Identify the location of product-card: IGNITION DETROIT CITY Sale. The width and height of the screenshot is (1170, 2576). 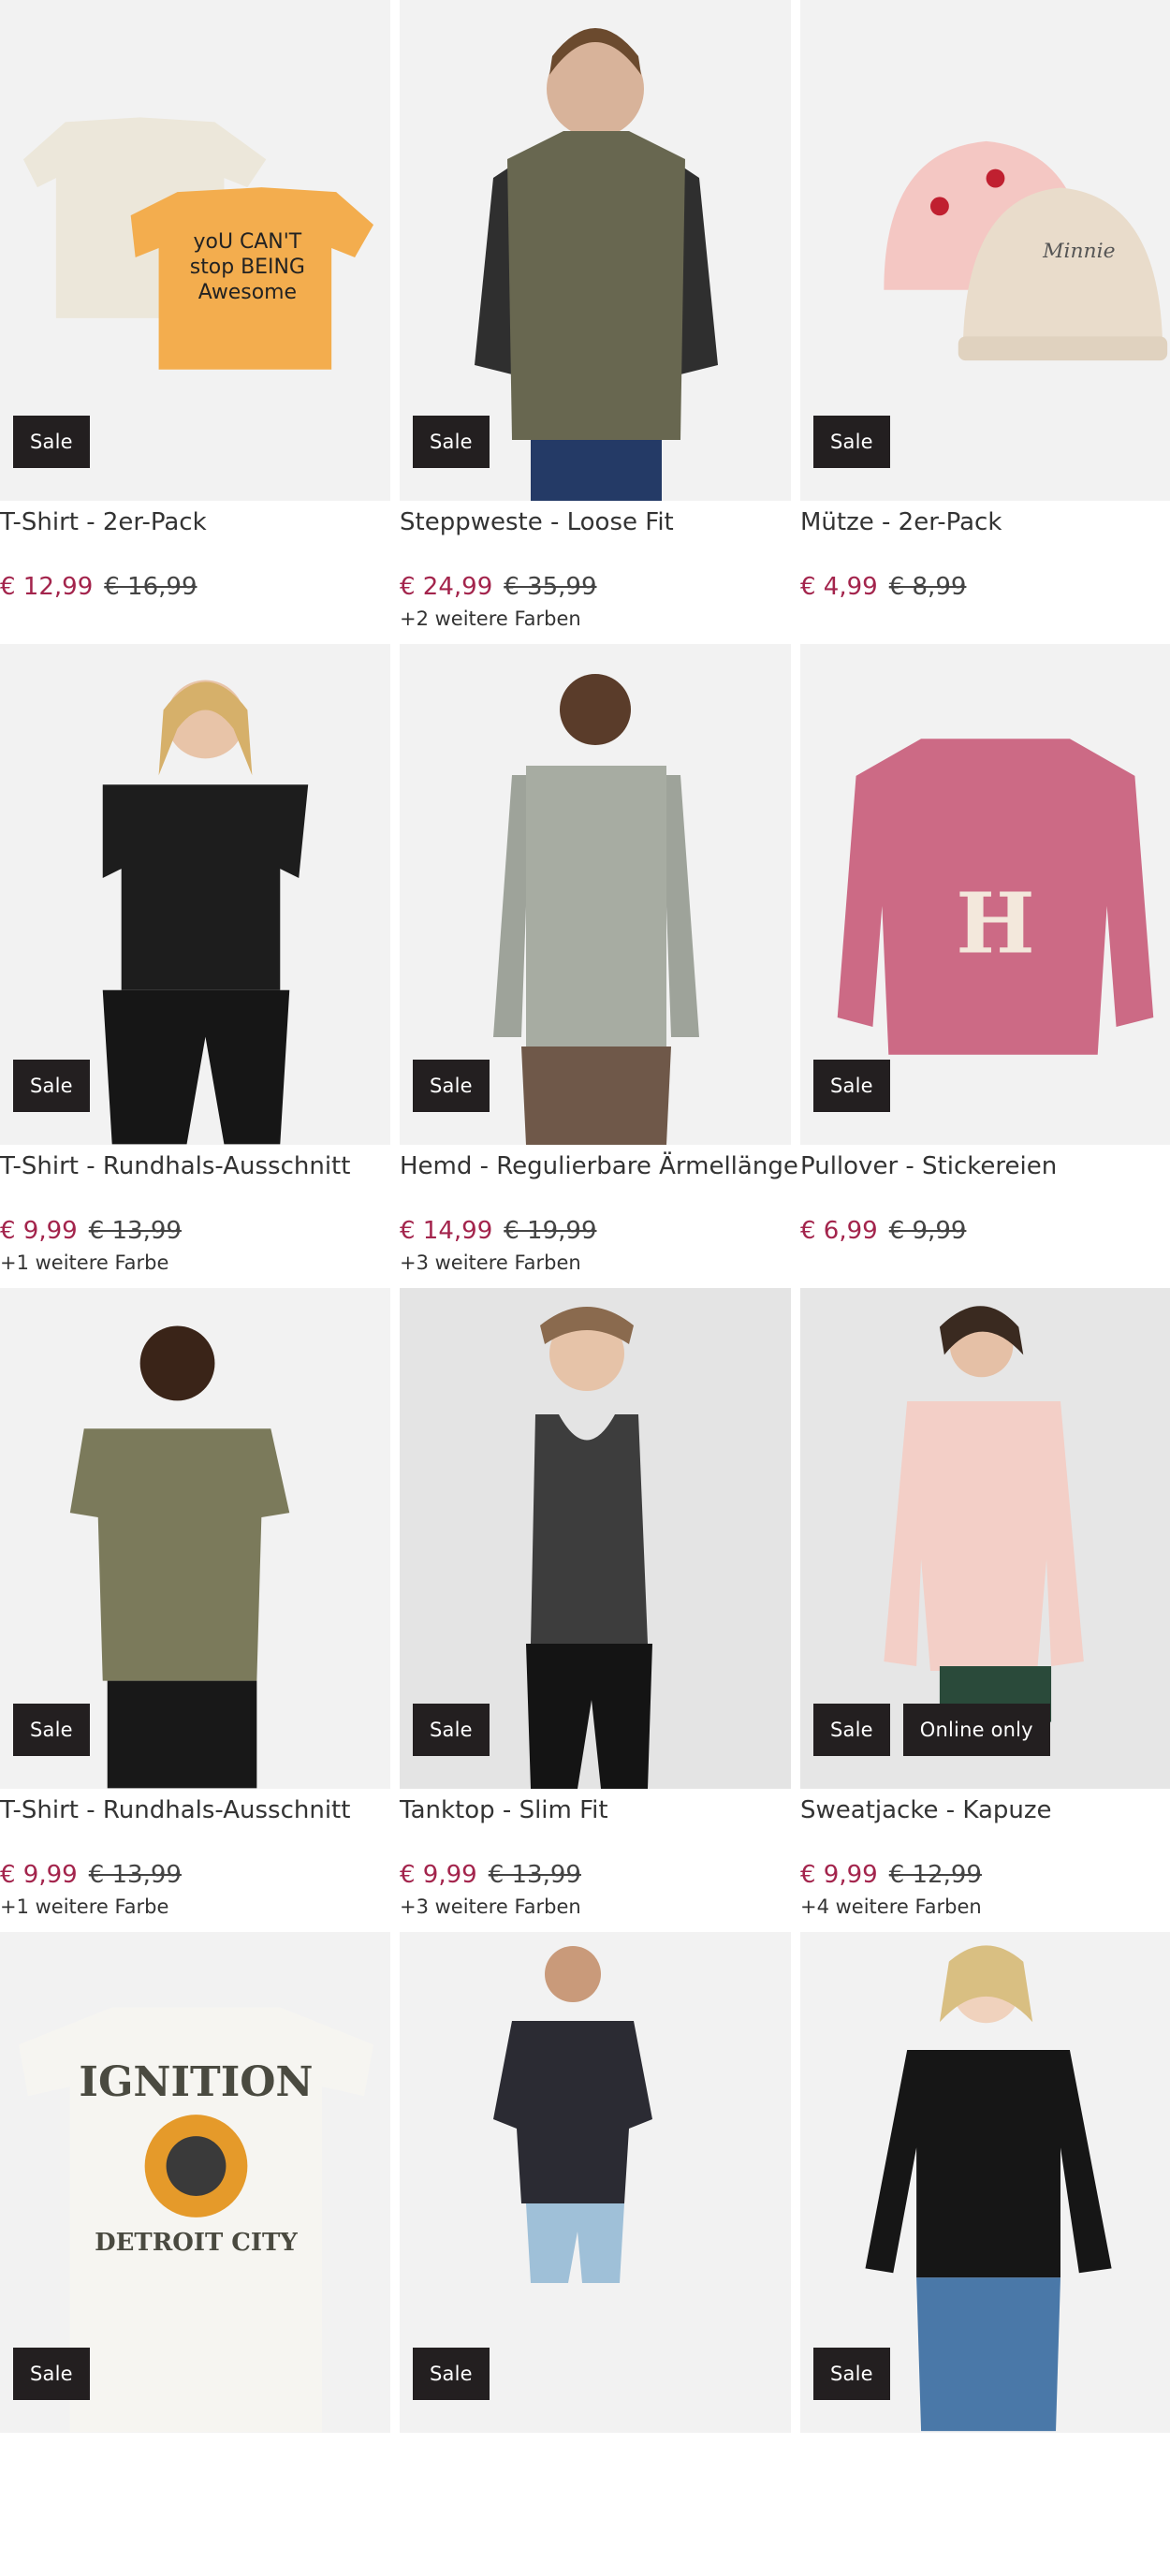
(195, 2254).